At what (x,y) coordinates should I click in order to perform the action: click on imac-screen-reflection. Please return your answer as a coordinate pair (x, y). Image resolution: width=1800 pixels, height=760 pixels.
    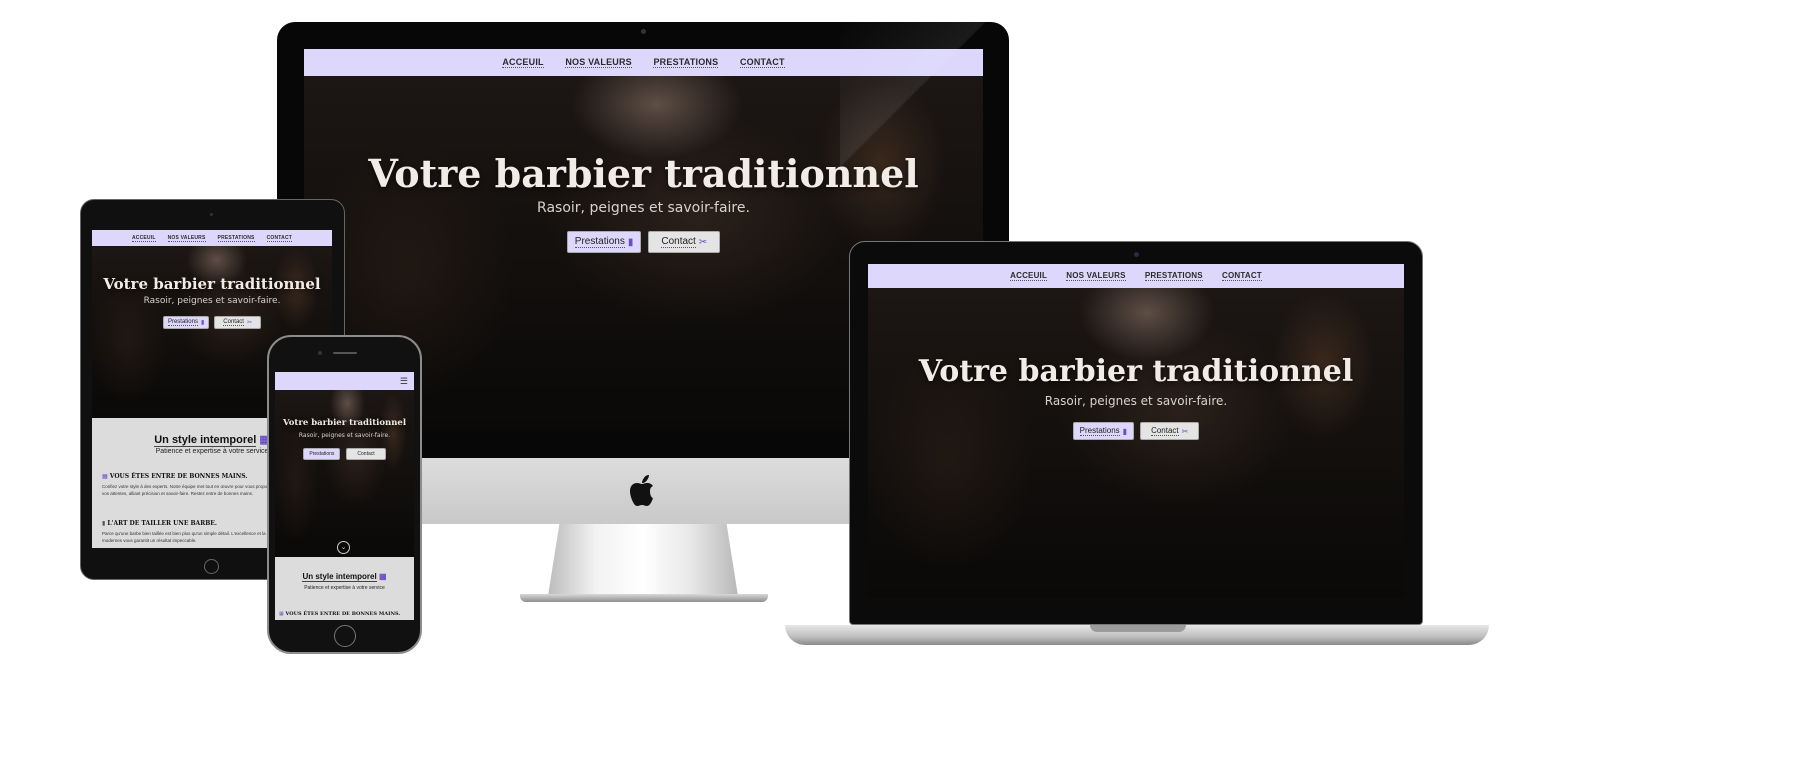
    Looking at the image, I should click on (924, 97).